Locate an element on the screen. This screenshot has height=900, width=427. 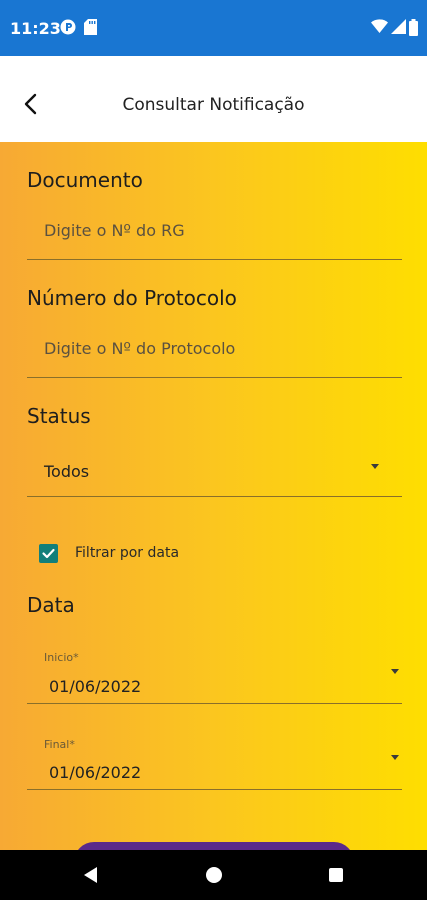
wifi-icon is located at coordinates (379, 26).